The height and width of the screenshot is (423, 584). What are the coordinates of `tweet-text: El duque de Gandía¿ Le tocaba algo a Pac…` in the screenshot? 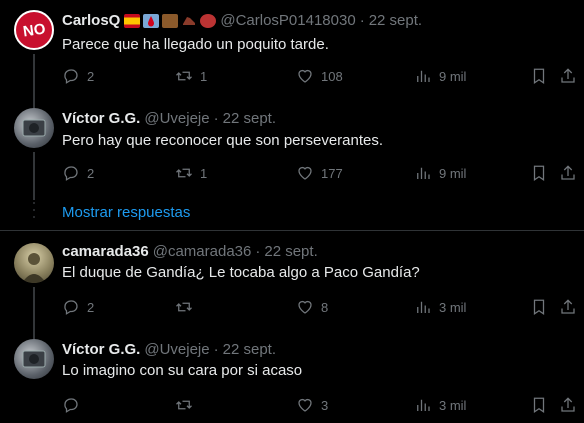 It's located at (241, 272).